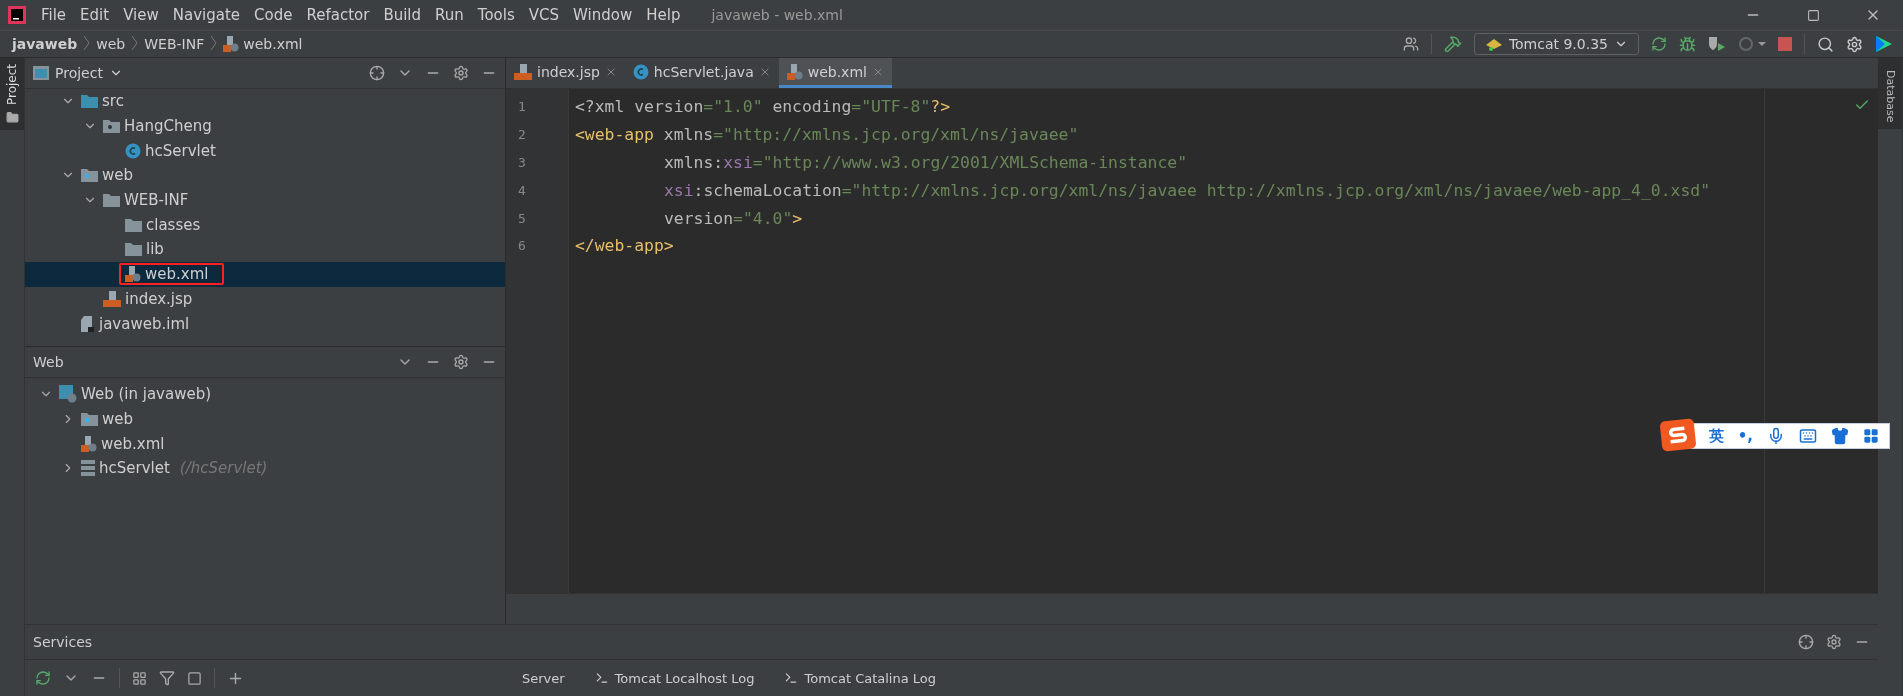 This screenshot has width=1903, height=696. I want to click on microphone-icon, so click(1776, 436).